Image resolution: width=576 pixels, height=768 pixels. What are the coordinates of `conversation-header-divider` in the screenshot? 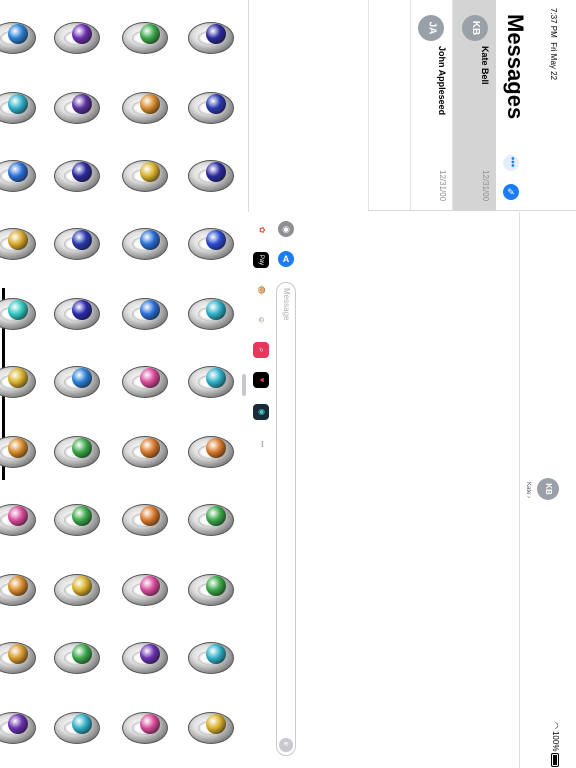 It's located at (519, 490).